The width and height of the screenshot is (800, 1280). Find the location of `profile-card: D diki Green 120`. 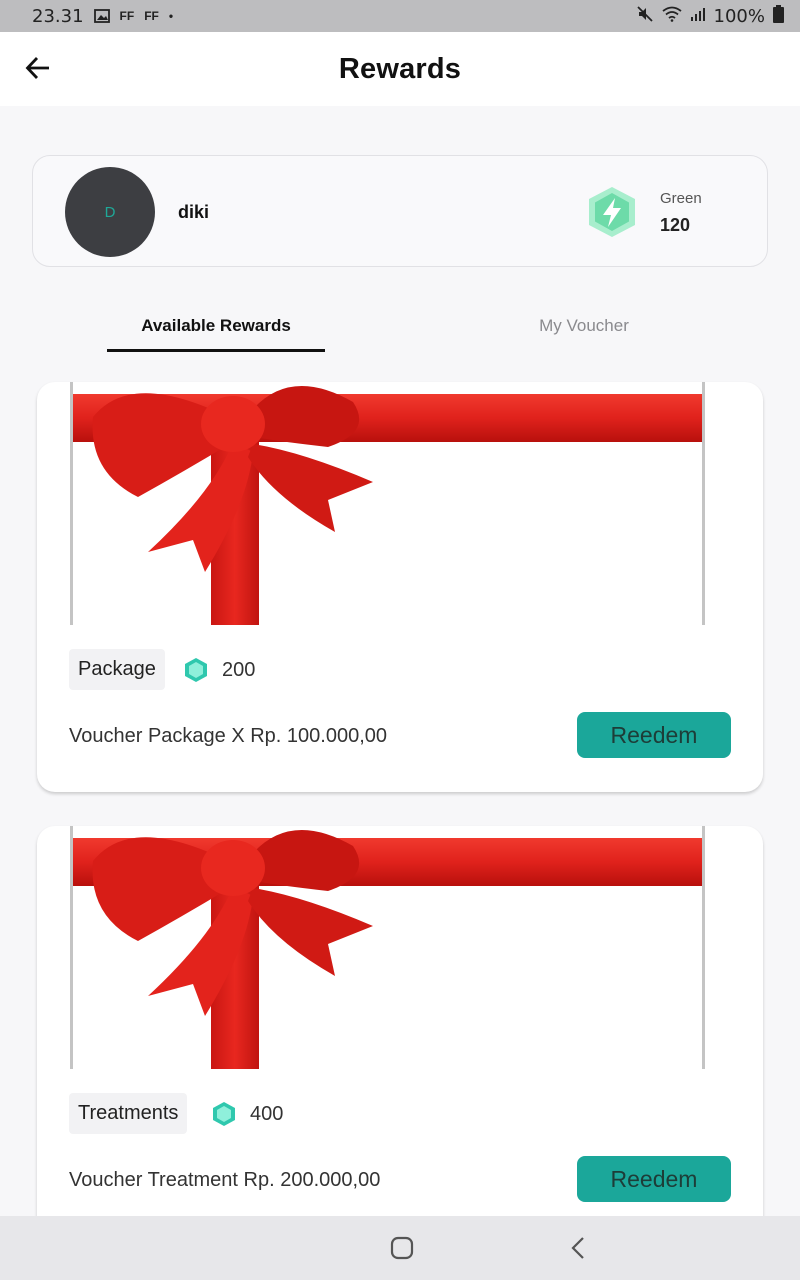

profile-card: D diki Green 120 is located at coordinates (400, 211).